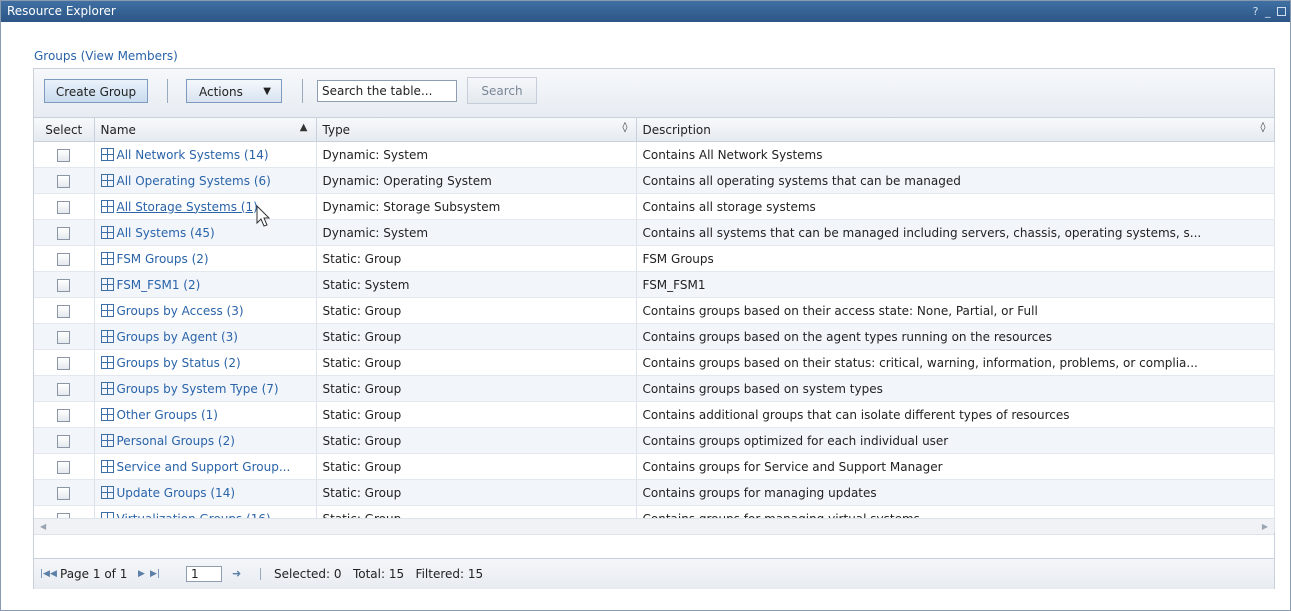 The image size is (1291, 611). What do you see at coordinates (53, 574) in the screenshot?
I see `previous-page-icon: ◀` at bounding box center [53, 574].